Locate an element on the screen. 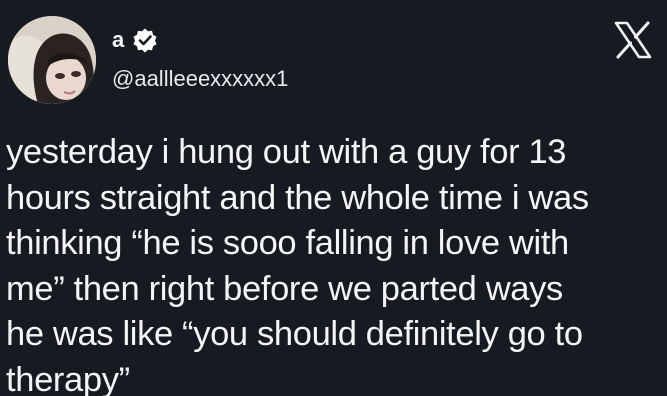 The image size is (667, 396). display-name: a is located at coordinates (118, 40).